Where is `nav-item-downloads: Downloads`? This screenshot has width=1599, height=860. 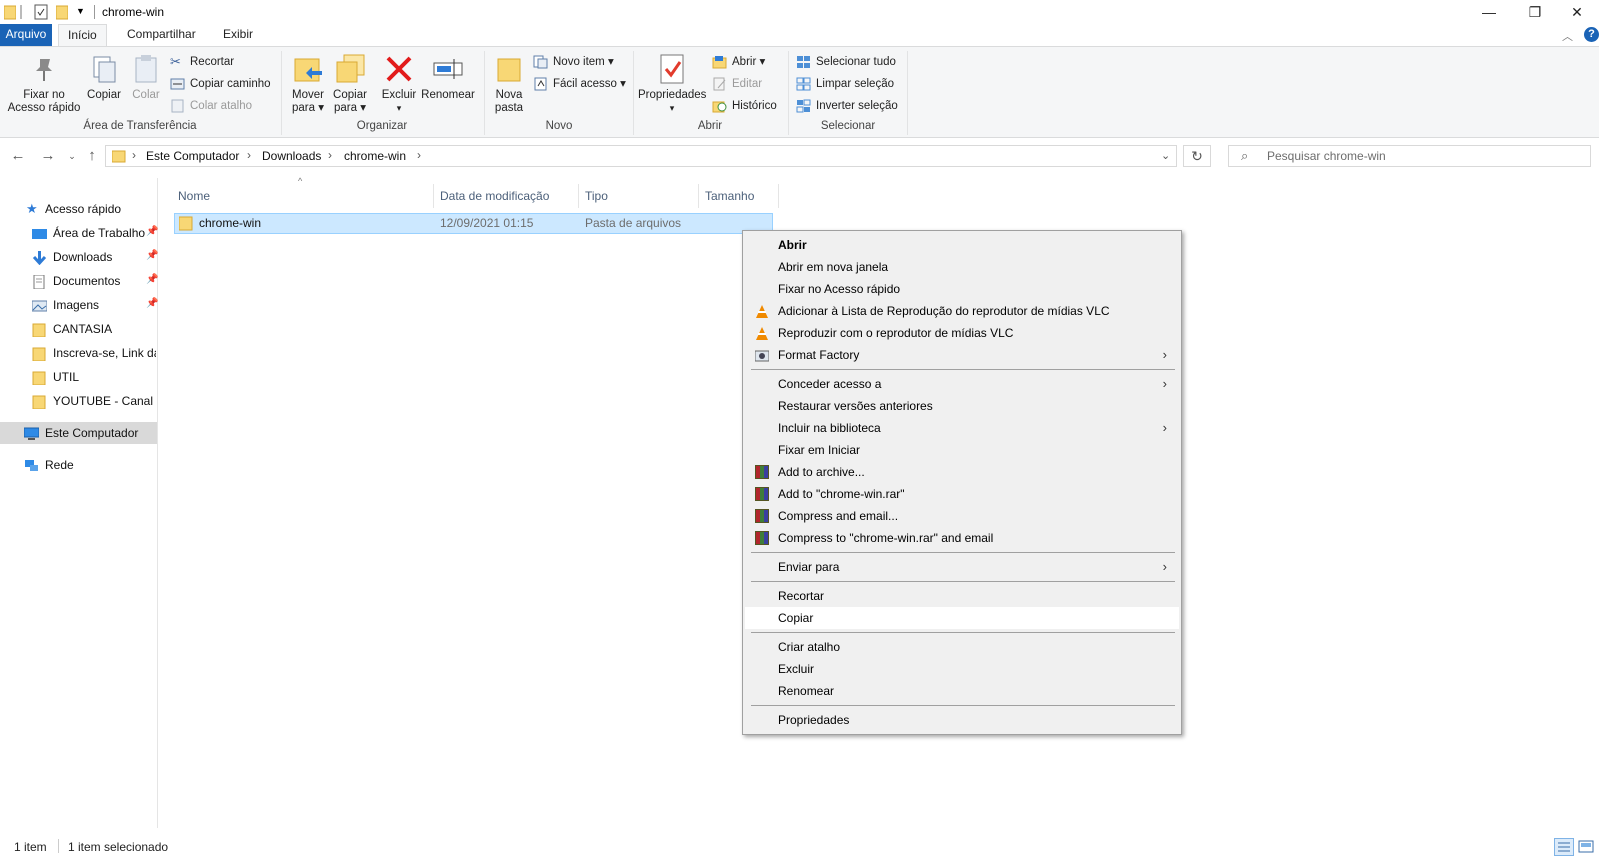 nav-item-downloads: Downloads is located at coordinates (93, 257).